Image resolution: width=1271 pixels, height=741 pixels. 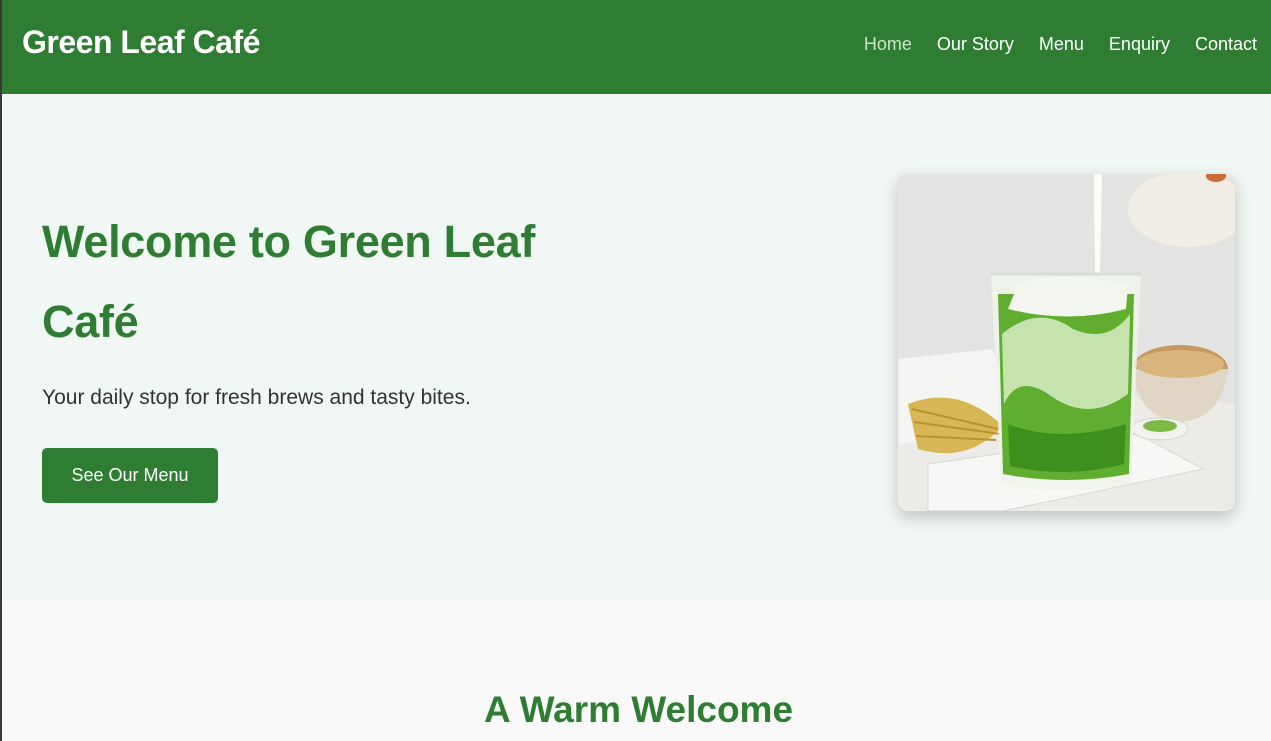 What do you see at coordinates (289, 281) in the screenshot?
I see `hero-title: Welcome to Green Leaf Café` at bounding box center [289, 281].